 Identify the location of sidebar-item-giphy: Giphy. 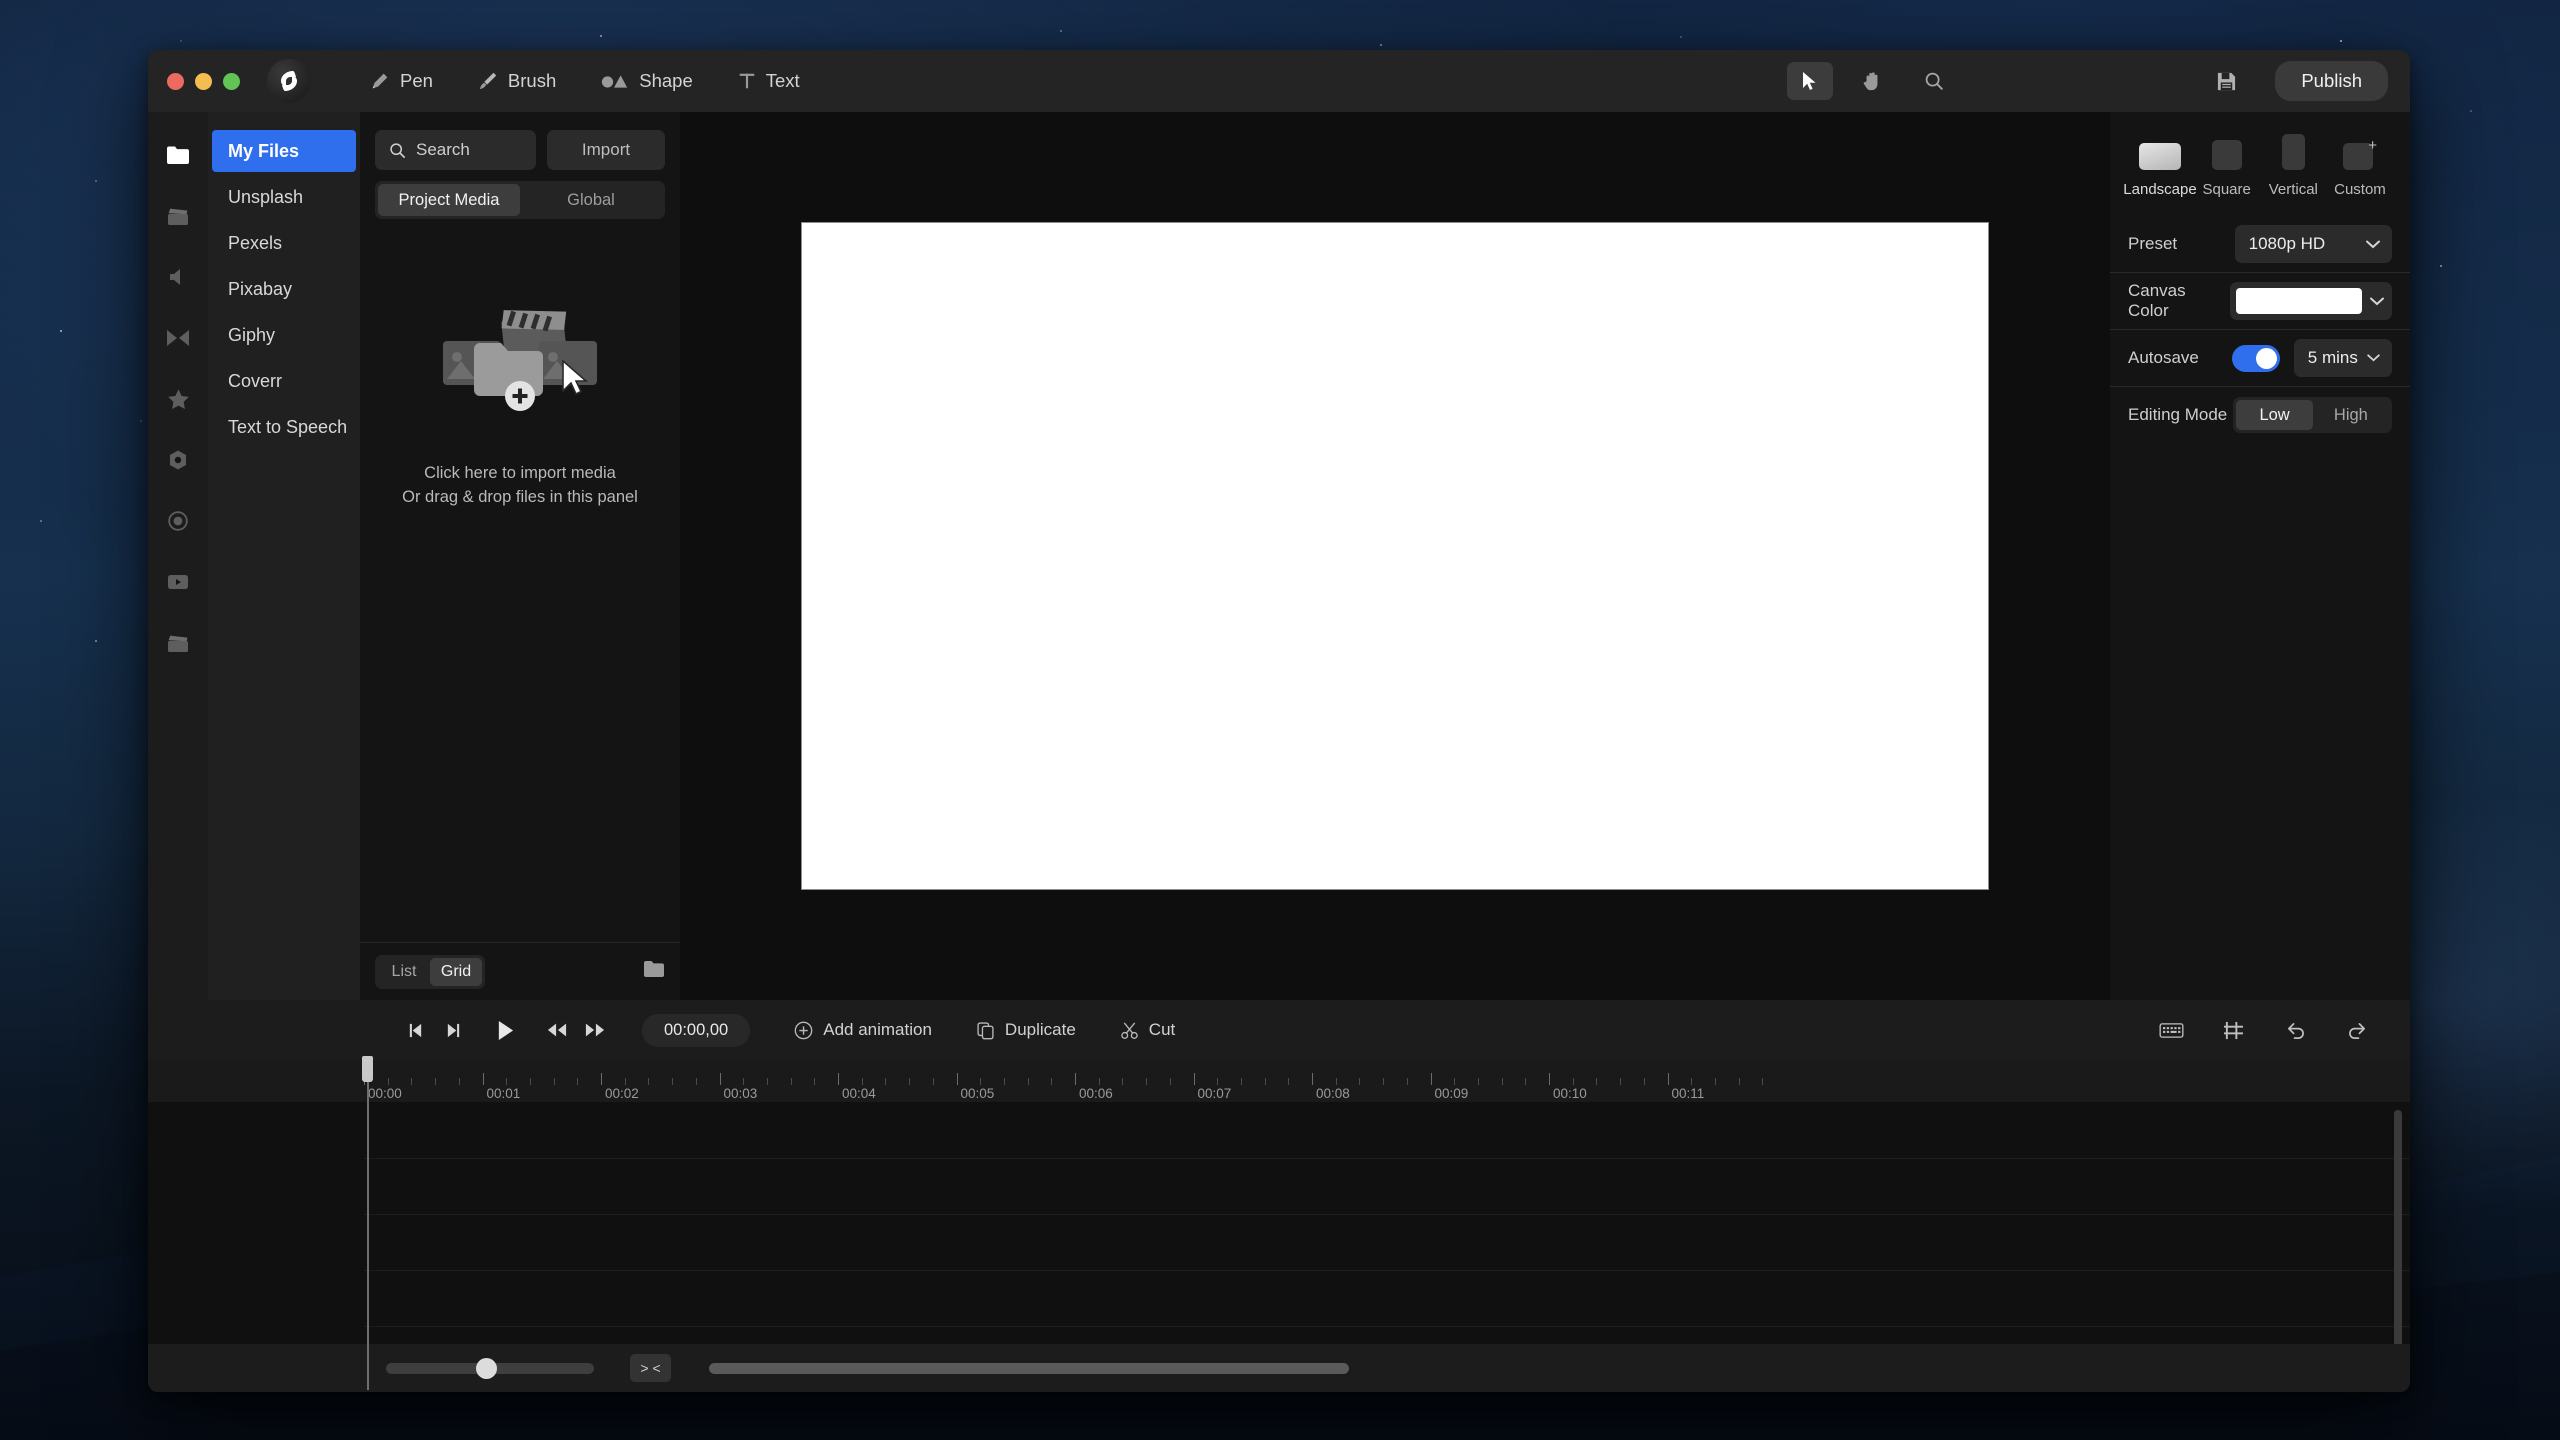
(284, 335).